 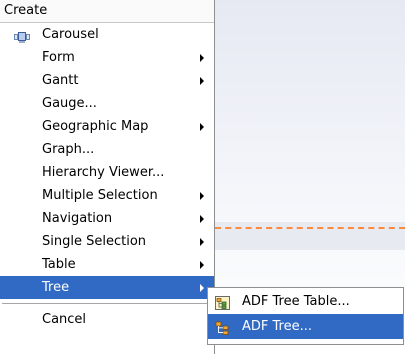 I want to click on menu-item-navigation: Navigation, so click(x=107, y=218).